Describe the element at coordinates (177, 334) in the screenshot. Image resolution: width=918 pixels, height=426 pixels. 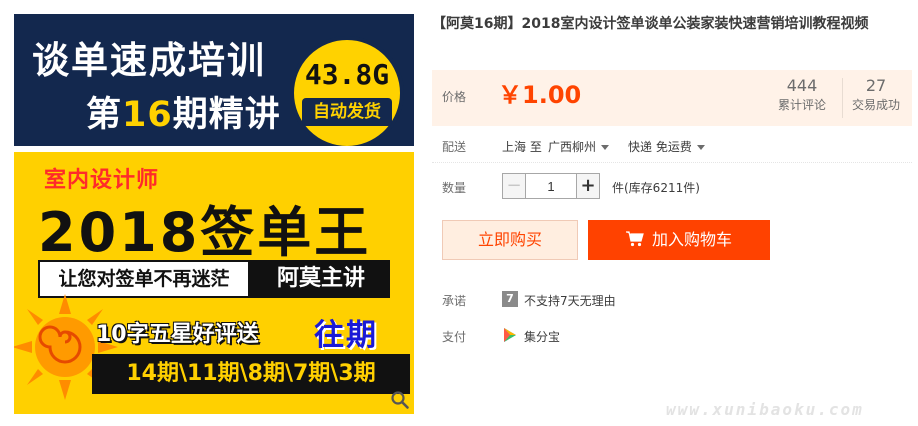
I see `banner-review-text: 10字五星好评送` at that location.